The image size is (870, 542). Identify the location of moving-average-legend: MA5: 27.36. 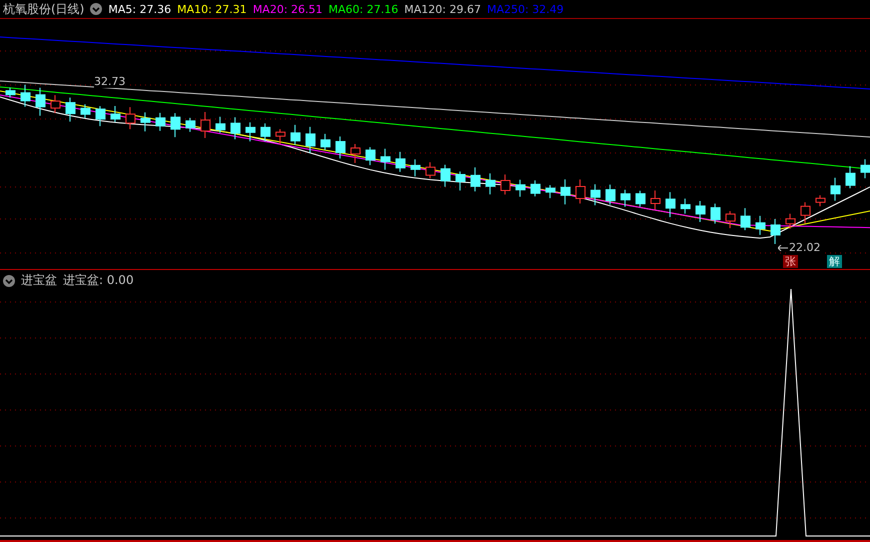
(140, 9).